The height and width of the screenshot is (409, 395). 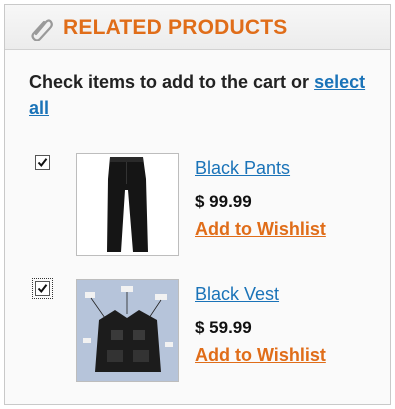 I want to click on product-name-link: Black Vest, so click(x=237, y=294).